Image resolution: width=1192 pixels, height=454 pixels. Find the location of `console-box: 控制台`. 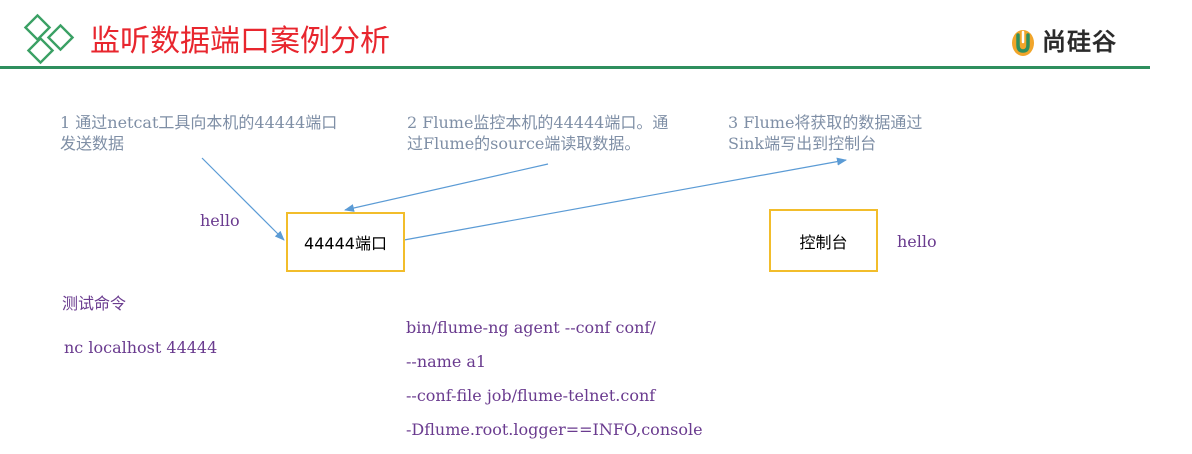

console-box: 控制台 is located at coordinates (823, 240).